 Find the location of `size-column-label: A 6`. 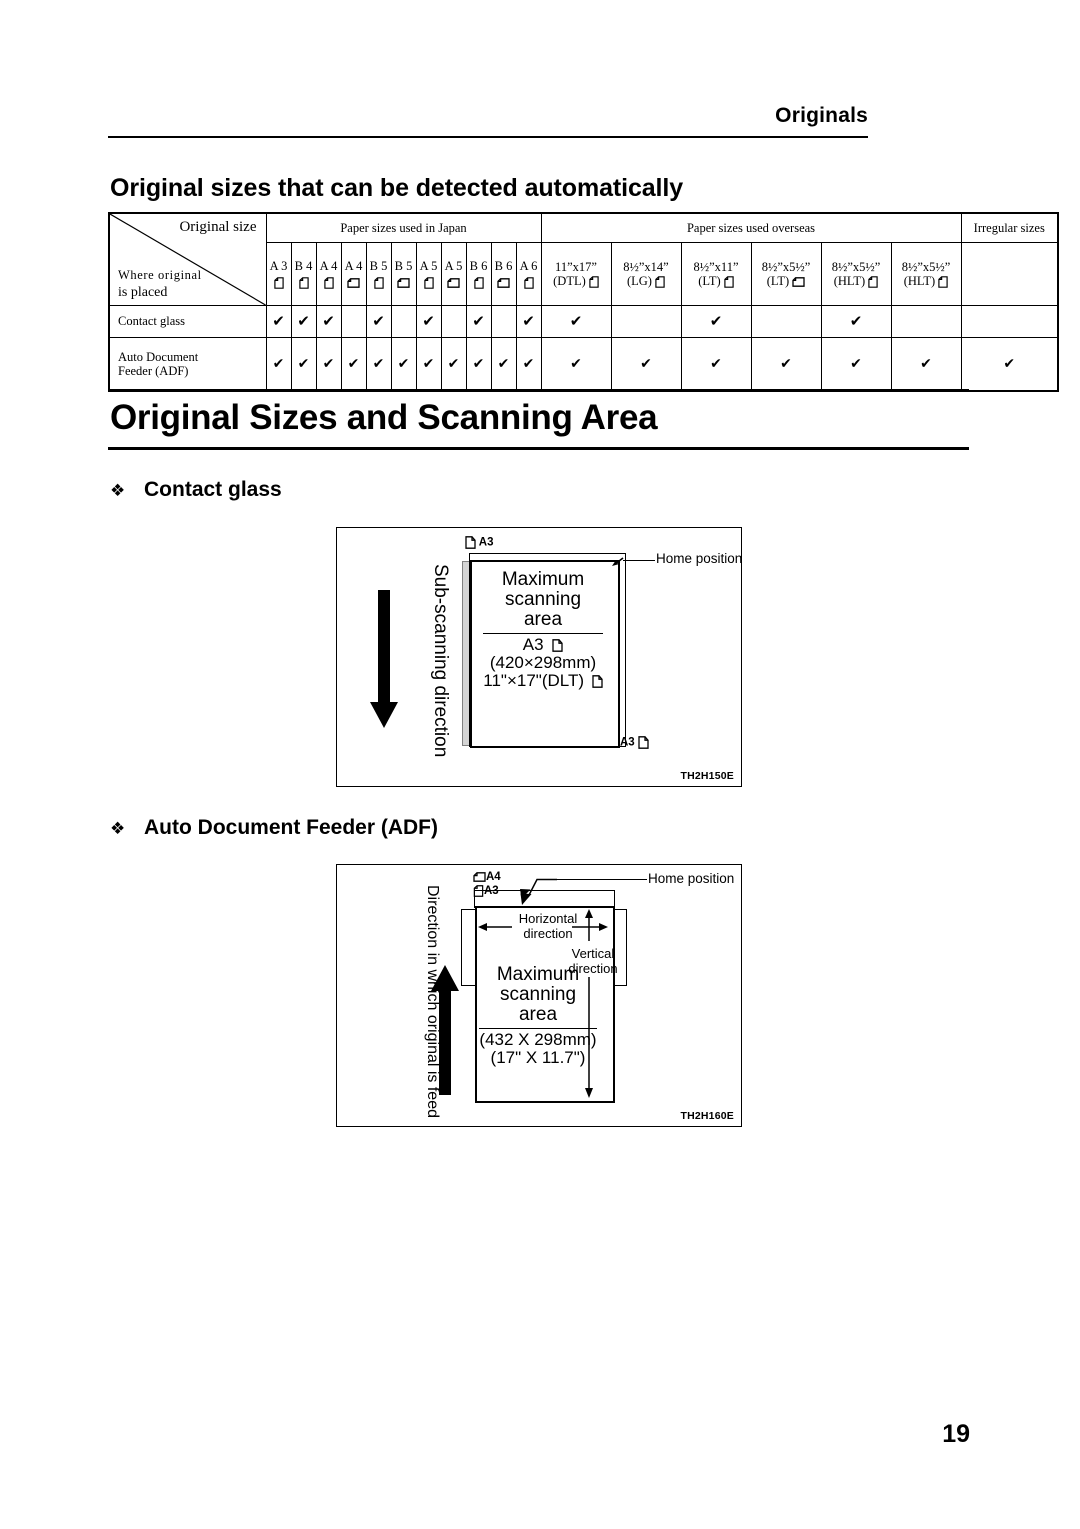

size-column-label: A 6 is located at coordinates (528, 266).